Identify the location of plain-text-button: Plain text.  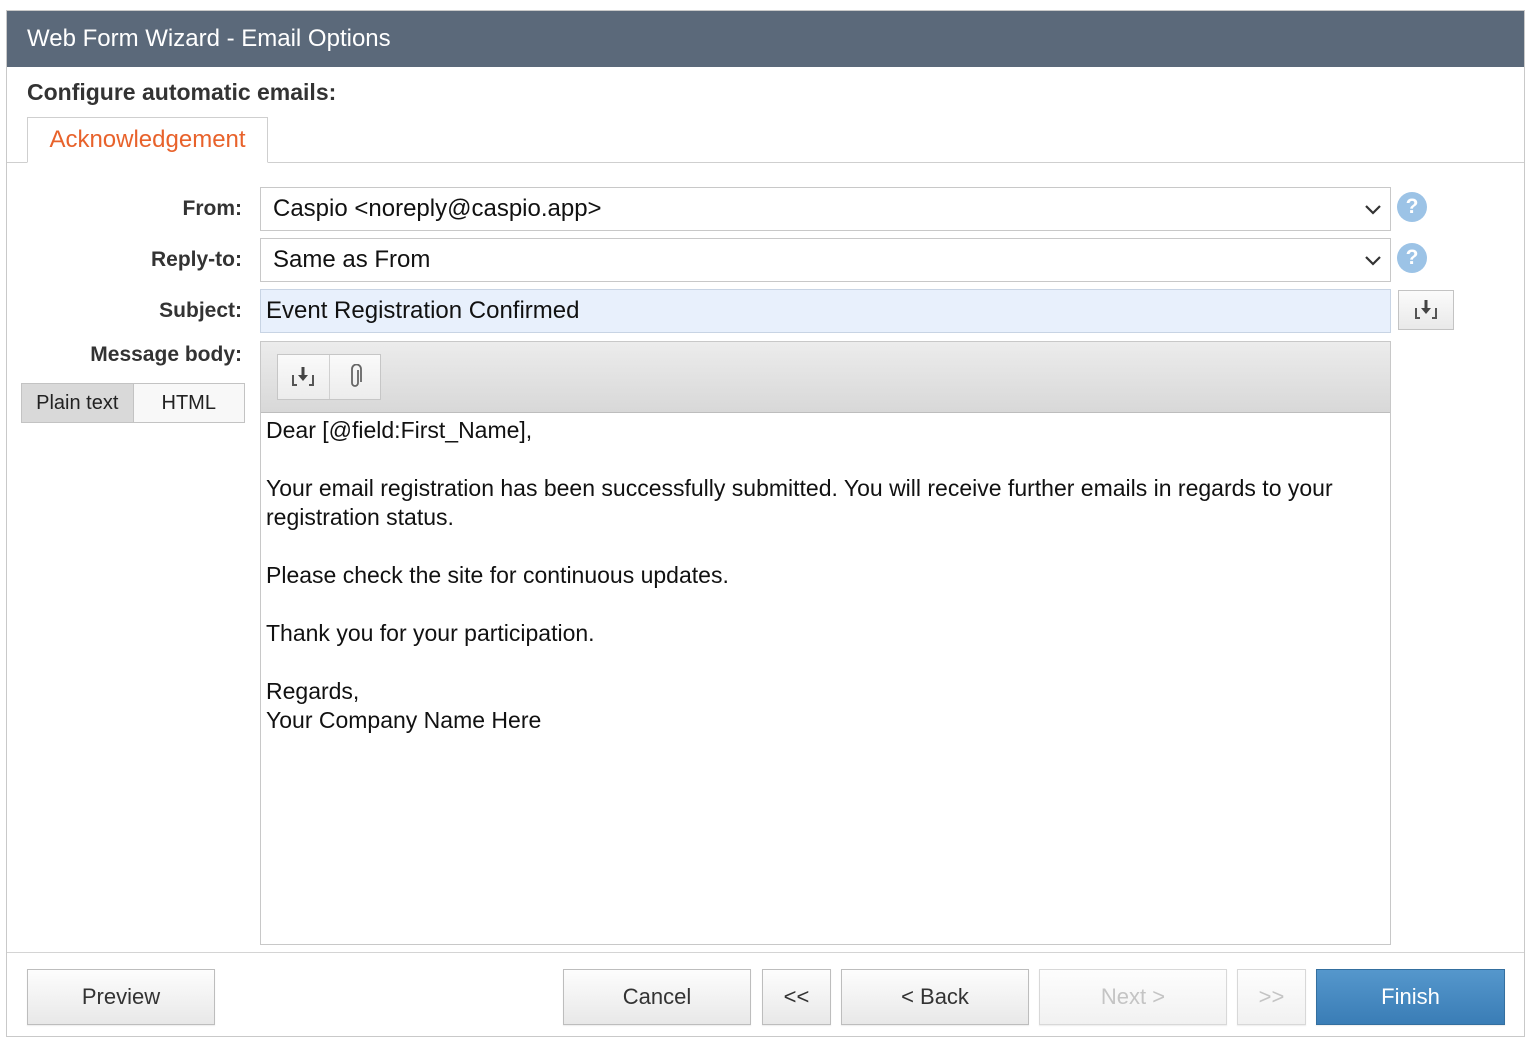
(78, 403).